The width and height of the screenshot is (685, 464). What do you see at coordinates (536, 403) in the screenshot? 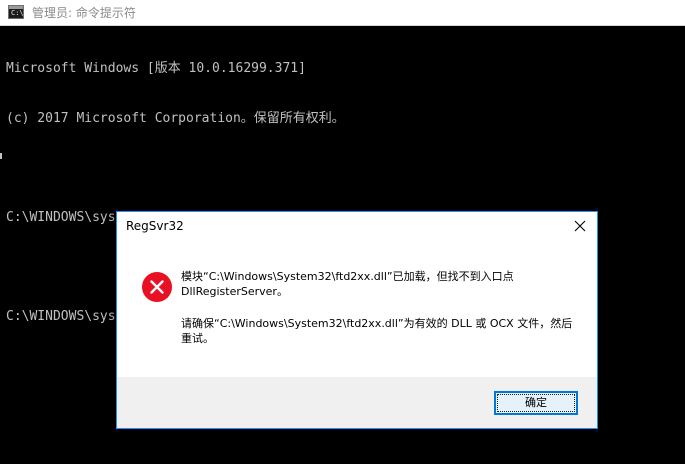
I see `ok-button: 确定` at bounding box center [536, 403].